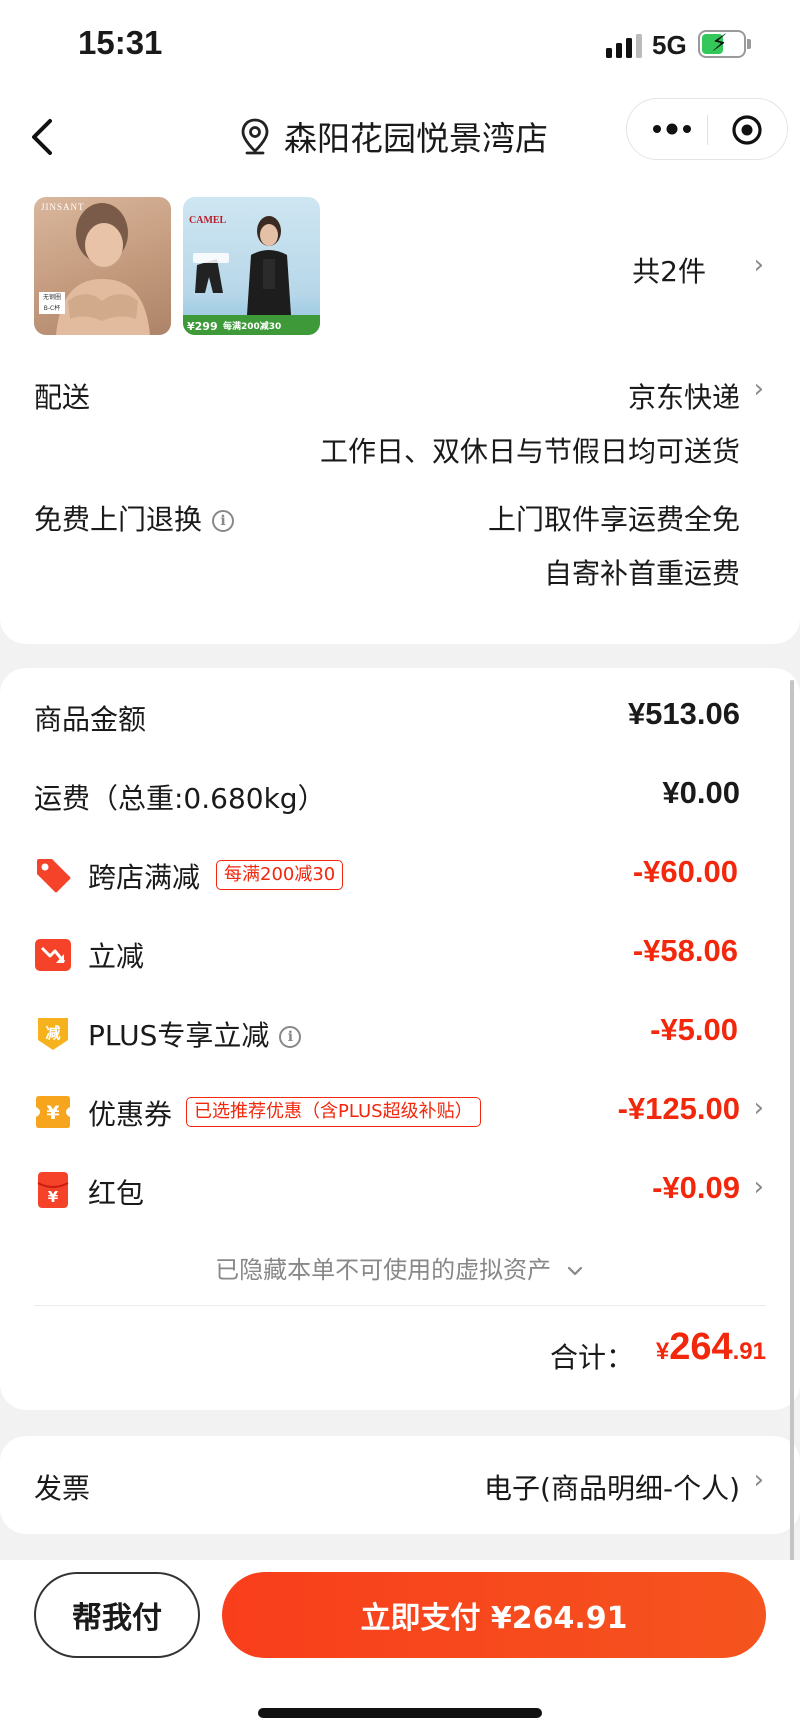  Describe the element at coordinates (685, 950) in the screenshot. I see `instant-discount-amount: -¥58.06` at that location.